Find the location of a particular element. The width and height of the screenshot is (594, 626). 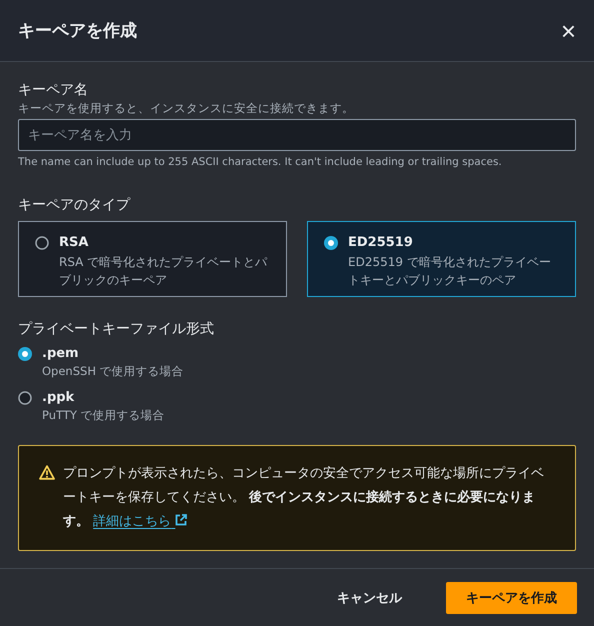

field-label: キーペア名 is located at coordinates (53, 90).